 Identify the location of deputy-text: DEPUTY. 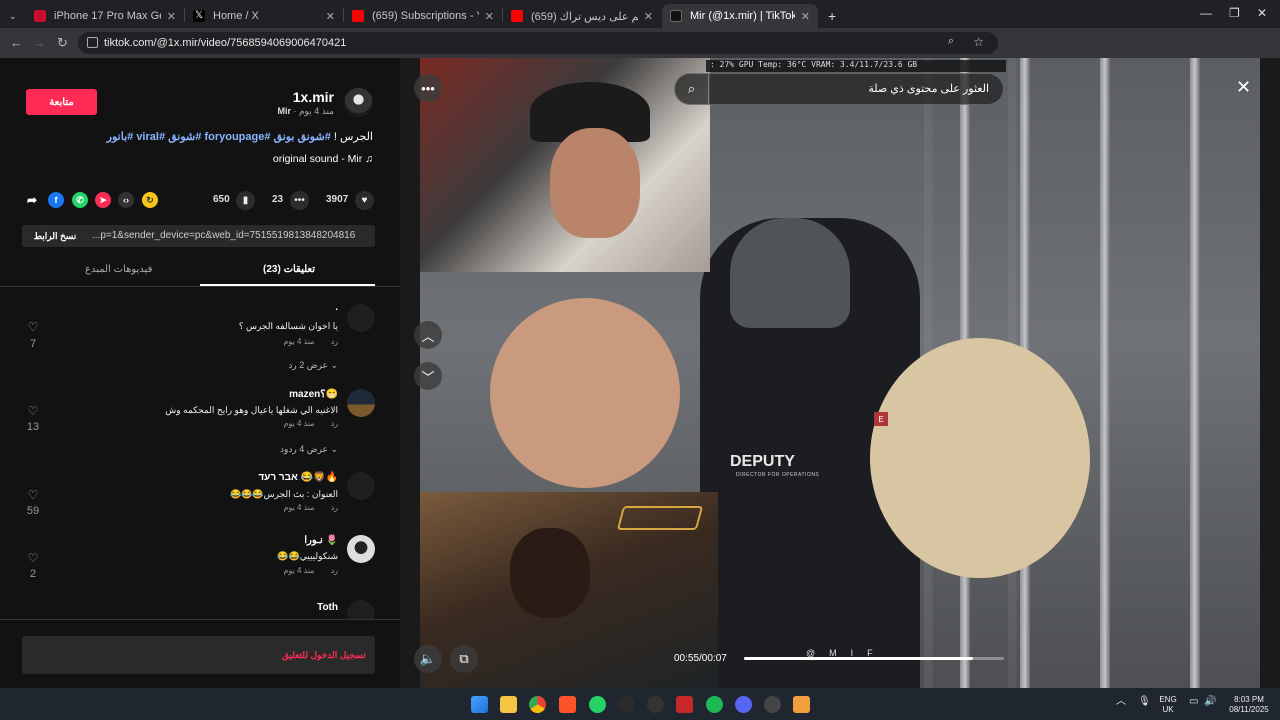
(762, 461).